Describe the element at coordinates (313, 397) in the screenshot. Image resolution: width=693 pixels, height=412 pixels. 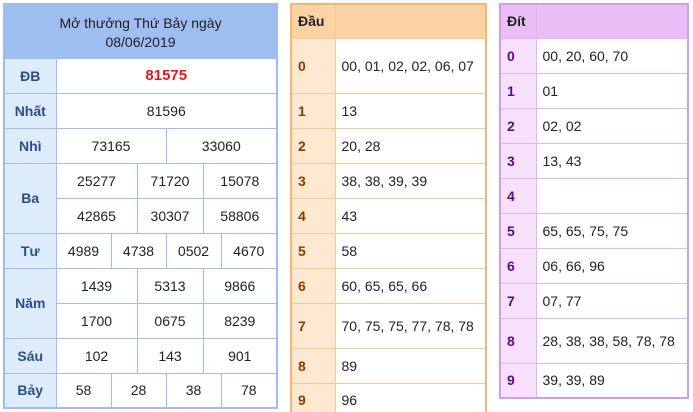
I see `dau-key: 9` at that location.